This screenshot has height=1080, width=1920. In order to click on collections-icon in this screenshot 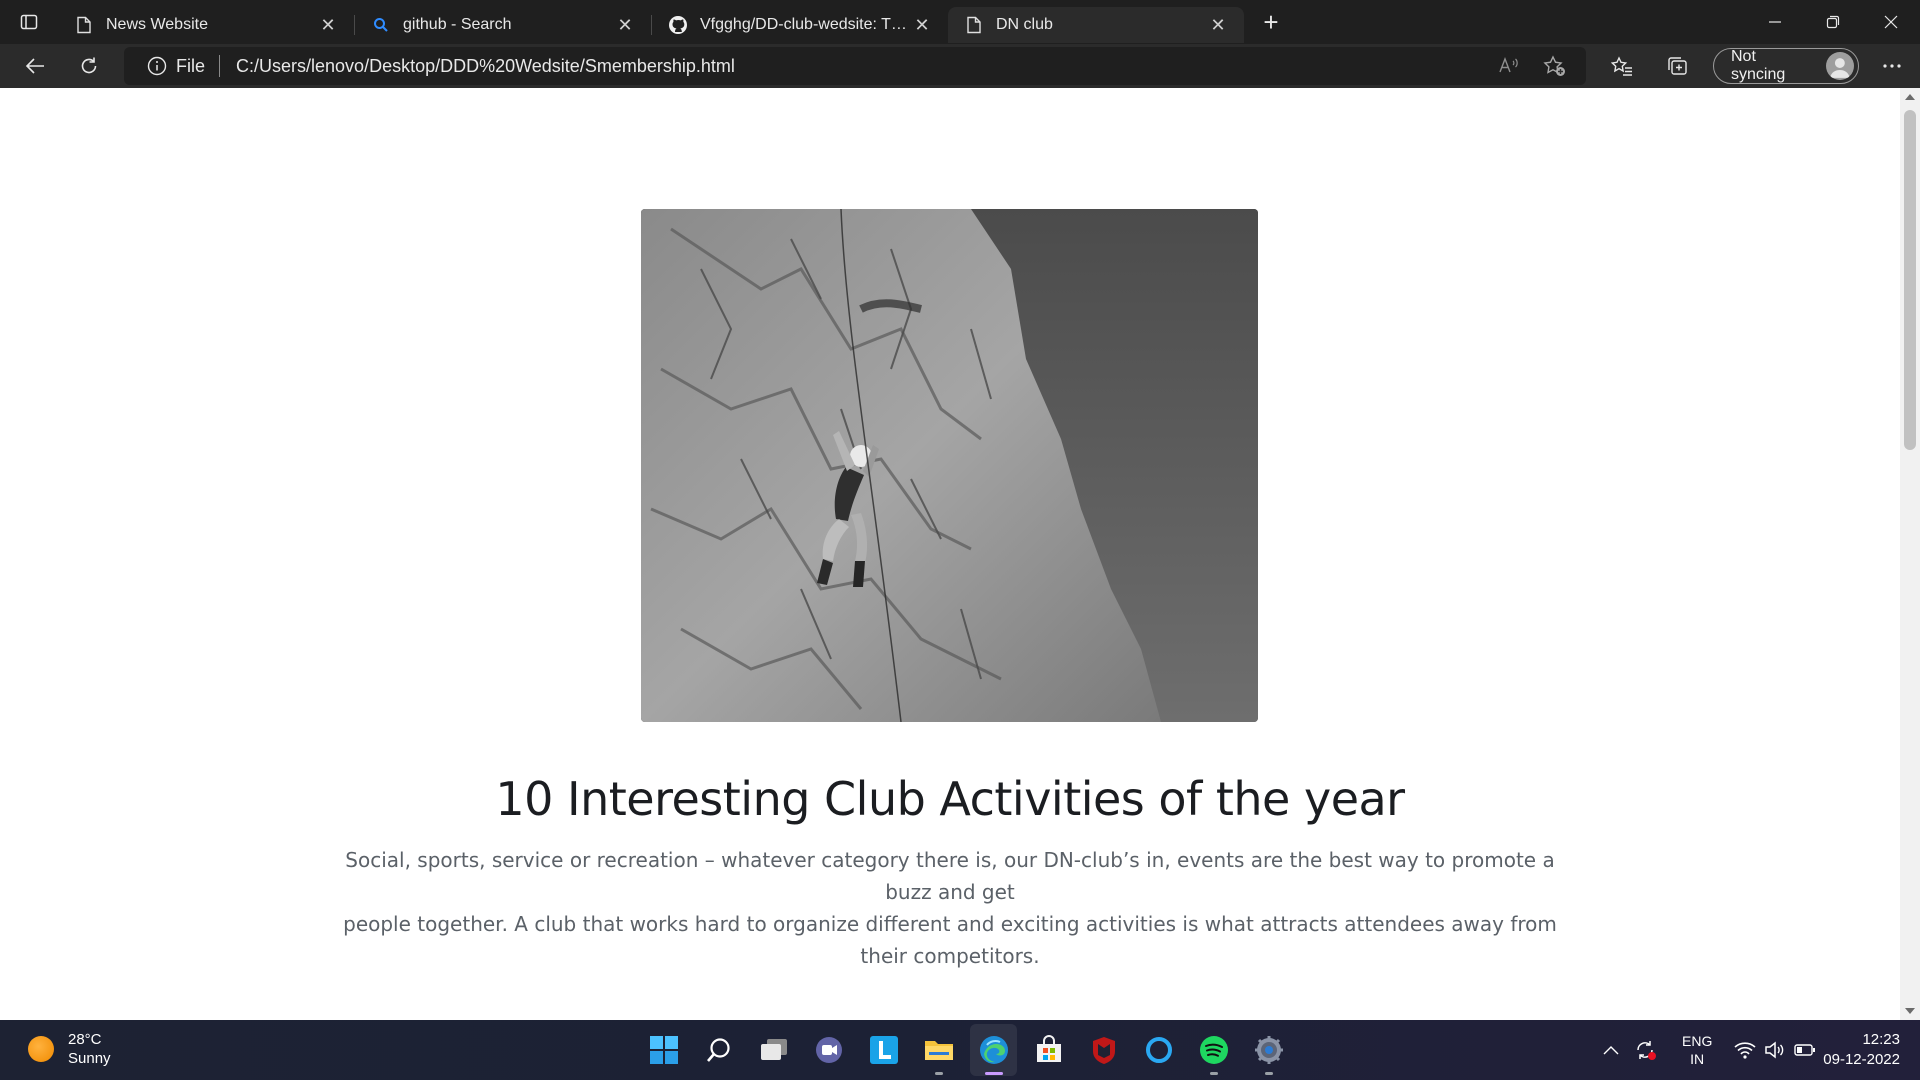, I will do `click(1678, 66)`.